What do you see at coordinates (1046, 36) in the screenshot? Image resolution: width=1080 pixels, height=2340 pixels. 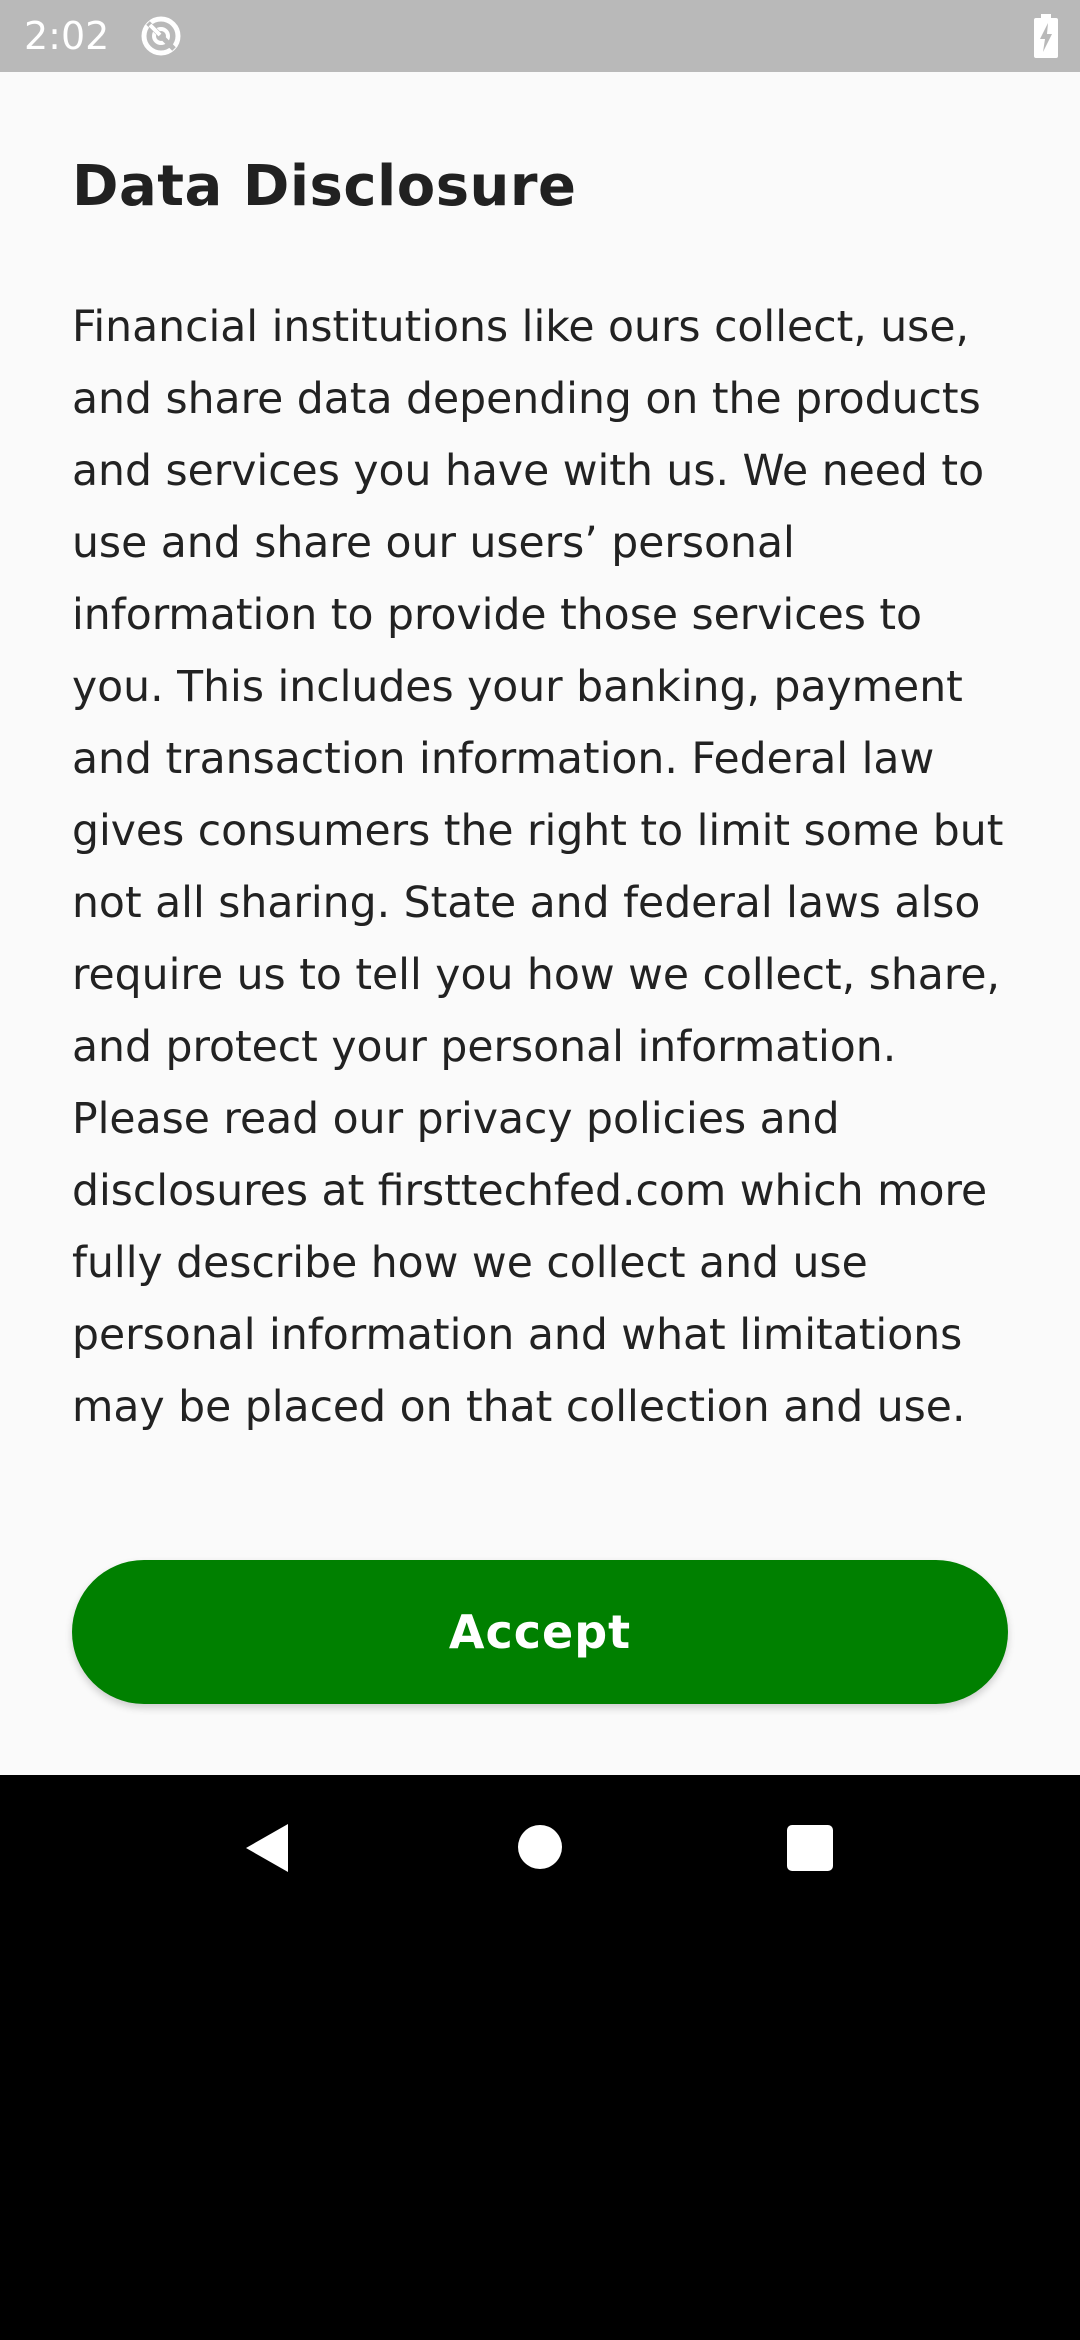 I see `battery-charging-icon` at bounding box center [1046, 36].